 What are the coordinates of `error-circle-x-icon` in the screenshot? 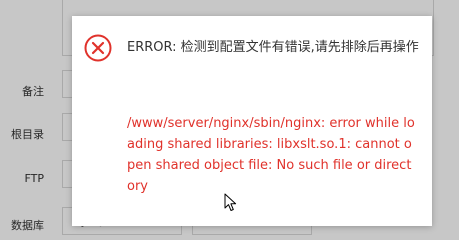 It's located at (98, 48).